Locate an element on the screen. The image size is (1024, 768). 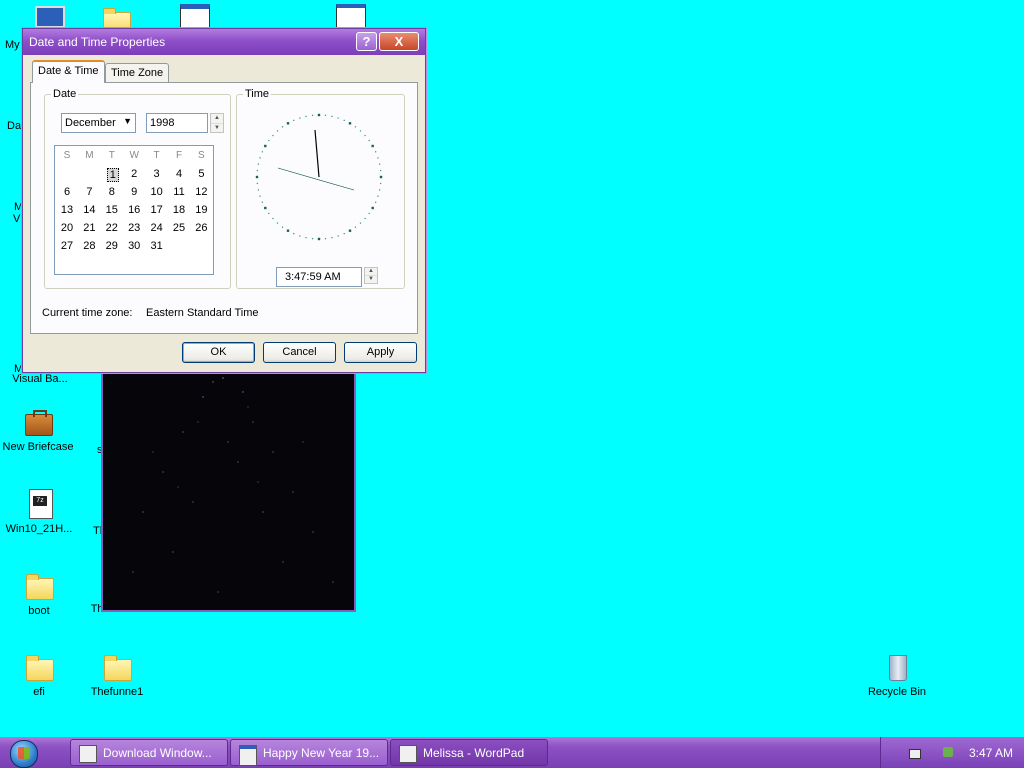
taskbar-clock: 3:47 AM is located at coordinates (991, 753).